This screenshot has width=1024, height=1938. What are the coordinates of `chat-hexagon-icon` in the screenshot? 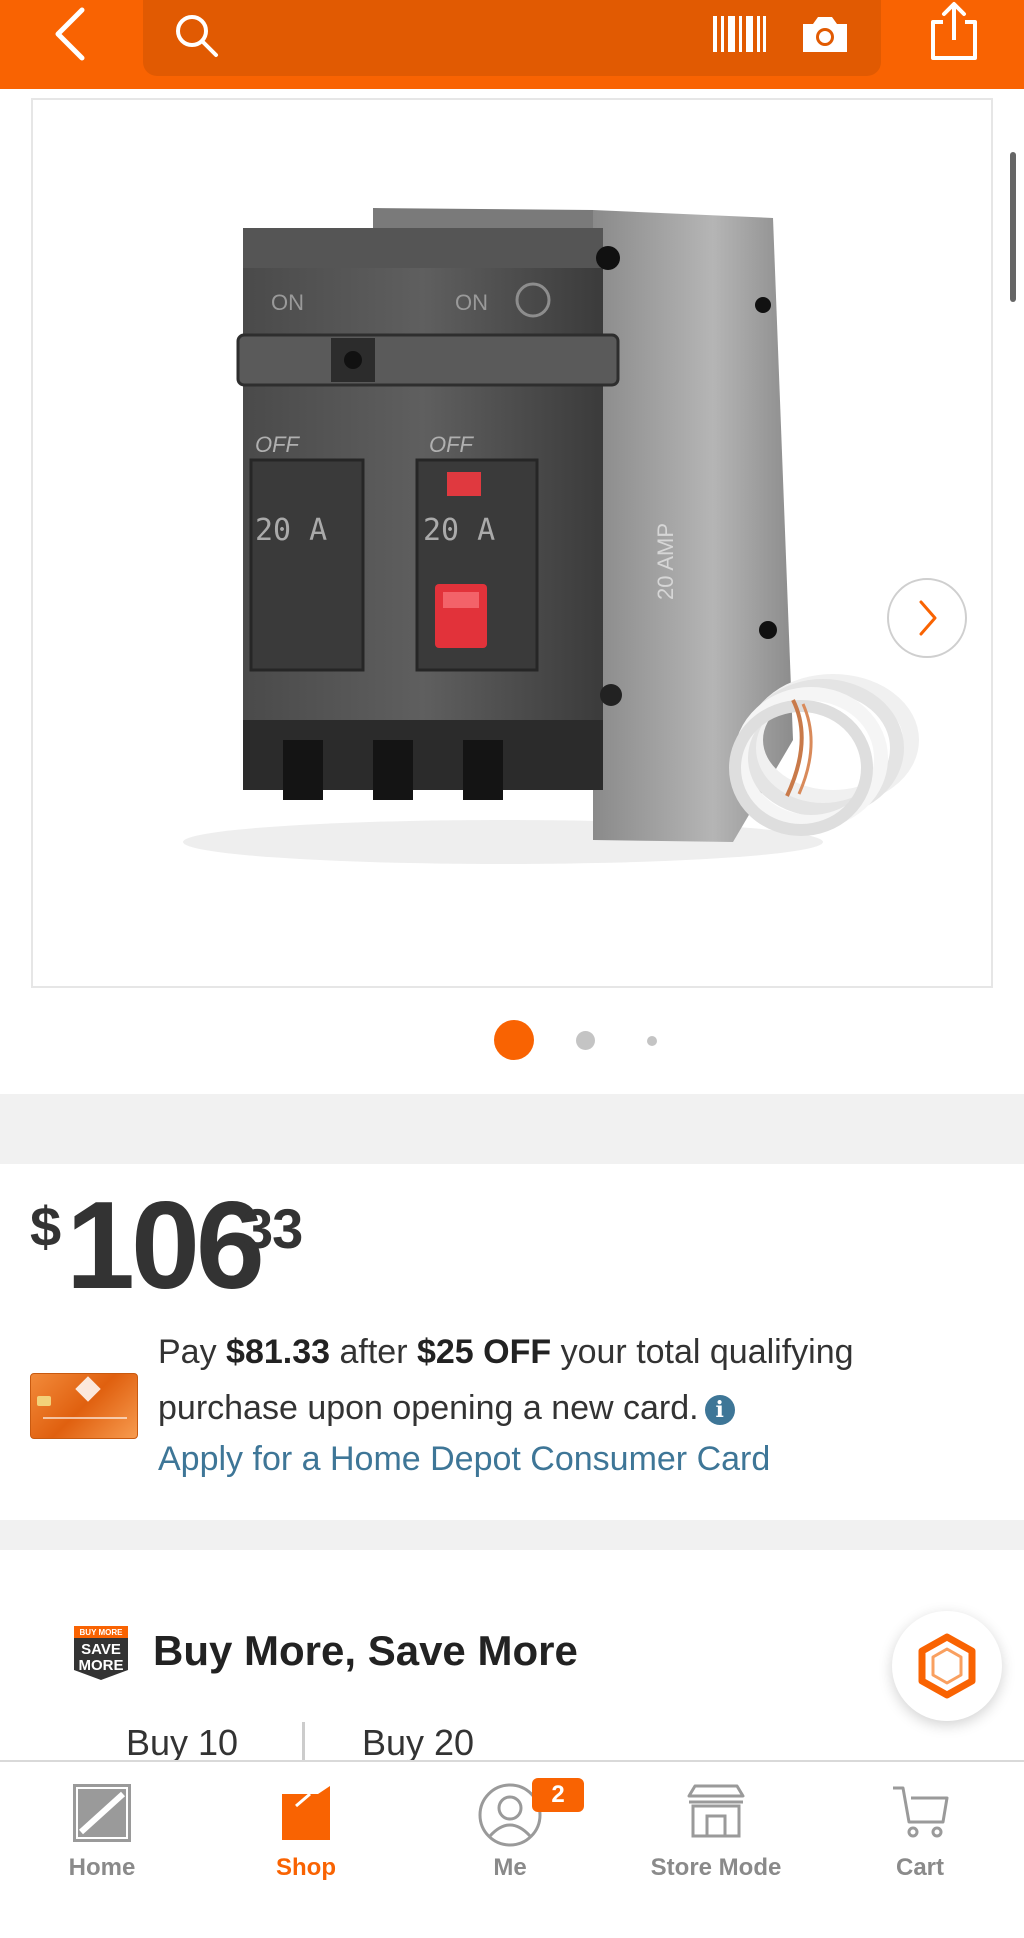 It's located at (947, 1666).